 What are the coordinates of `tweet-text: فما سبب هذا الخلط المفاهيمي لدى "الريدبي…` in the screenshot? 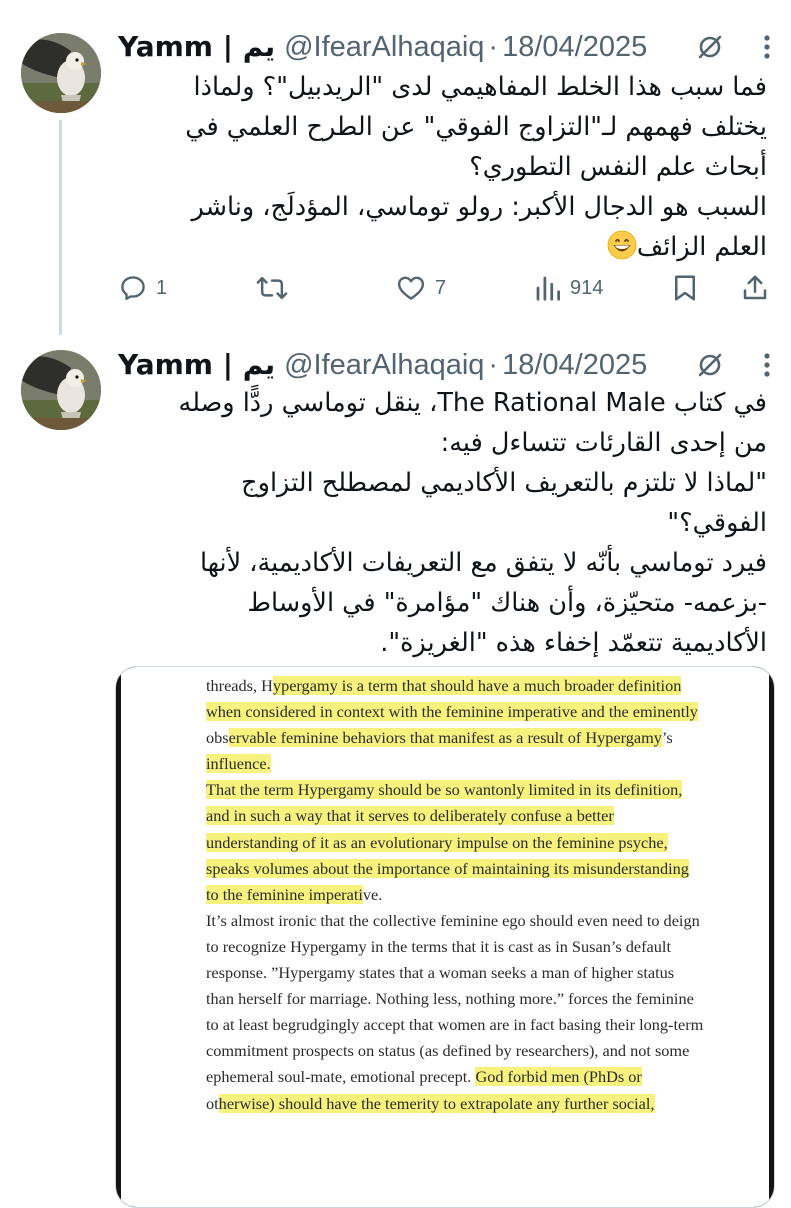 It's located at (441, 167).